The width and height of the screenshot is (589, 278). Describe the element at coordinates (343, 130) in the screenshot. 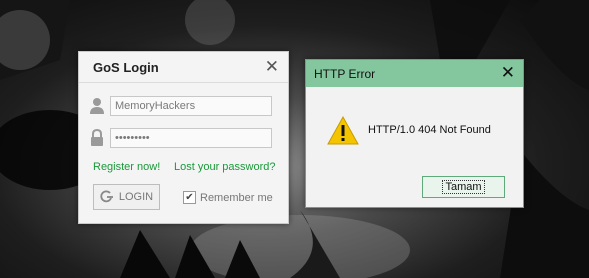

I see `warning-icon` at that location.